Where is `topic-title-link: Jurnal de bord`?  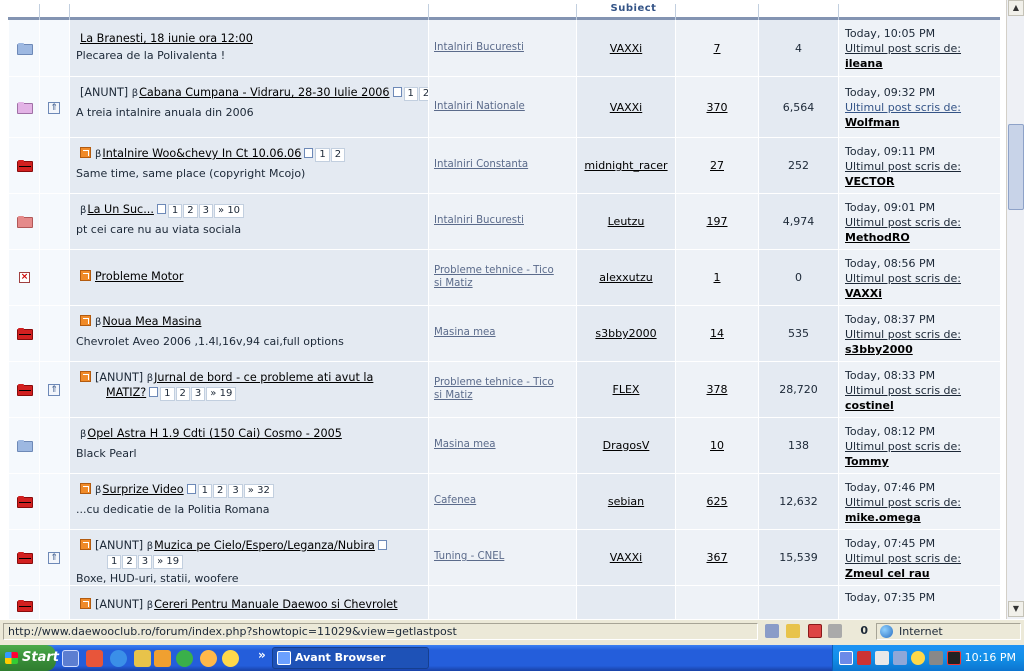
topic-title-link: Jurnal de bord is located at coordinates (193, 377).